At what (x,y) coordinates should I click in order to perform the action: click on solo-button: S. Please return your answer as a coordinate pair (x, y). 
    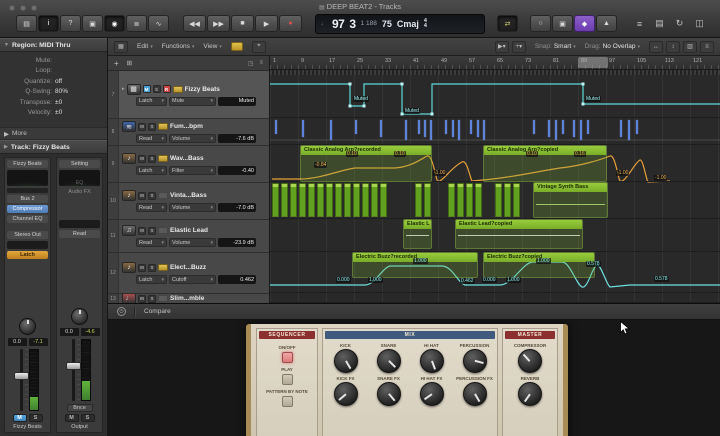
    Looking at the image, I should click on (35, 418).